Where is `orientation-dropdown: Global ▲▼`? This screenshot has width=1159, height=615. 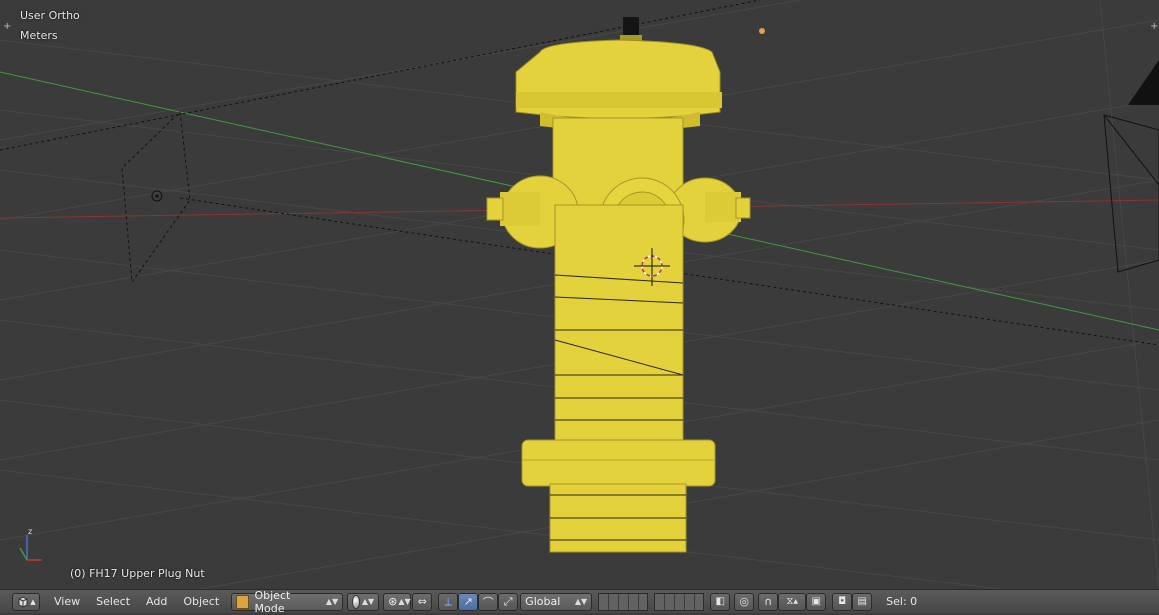 orientation-dropdown: Global ▲▼ is located at coordinates (556, 601).